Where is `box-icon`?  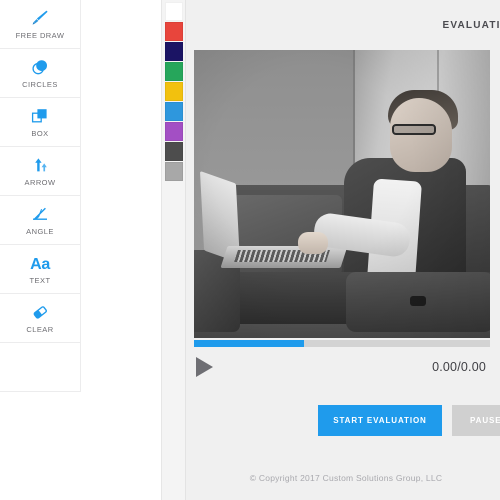
box-icon is located at coordinates (40, 116).